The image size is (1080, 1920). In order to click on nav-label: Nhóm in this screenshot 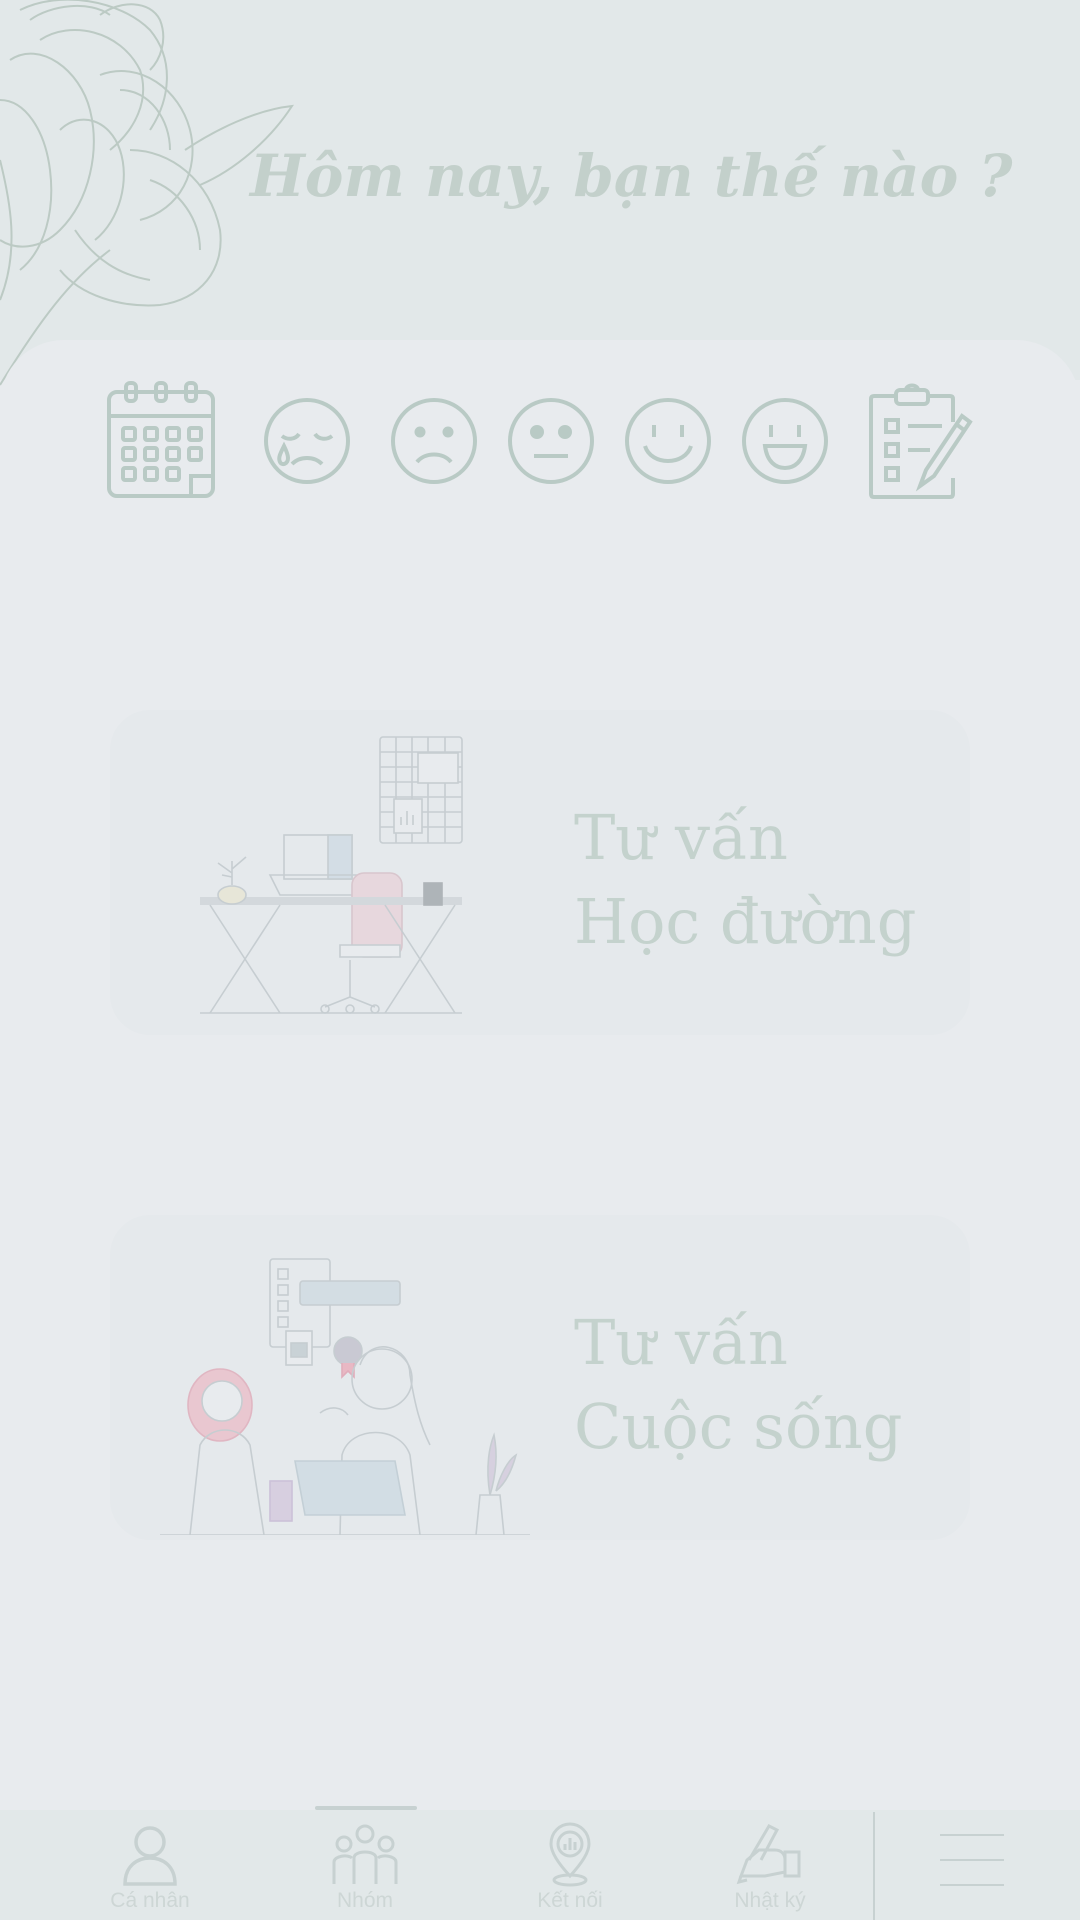, I will do `click(365, 1900)`.